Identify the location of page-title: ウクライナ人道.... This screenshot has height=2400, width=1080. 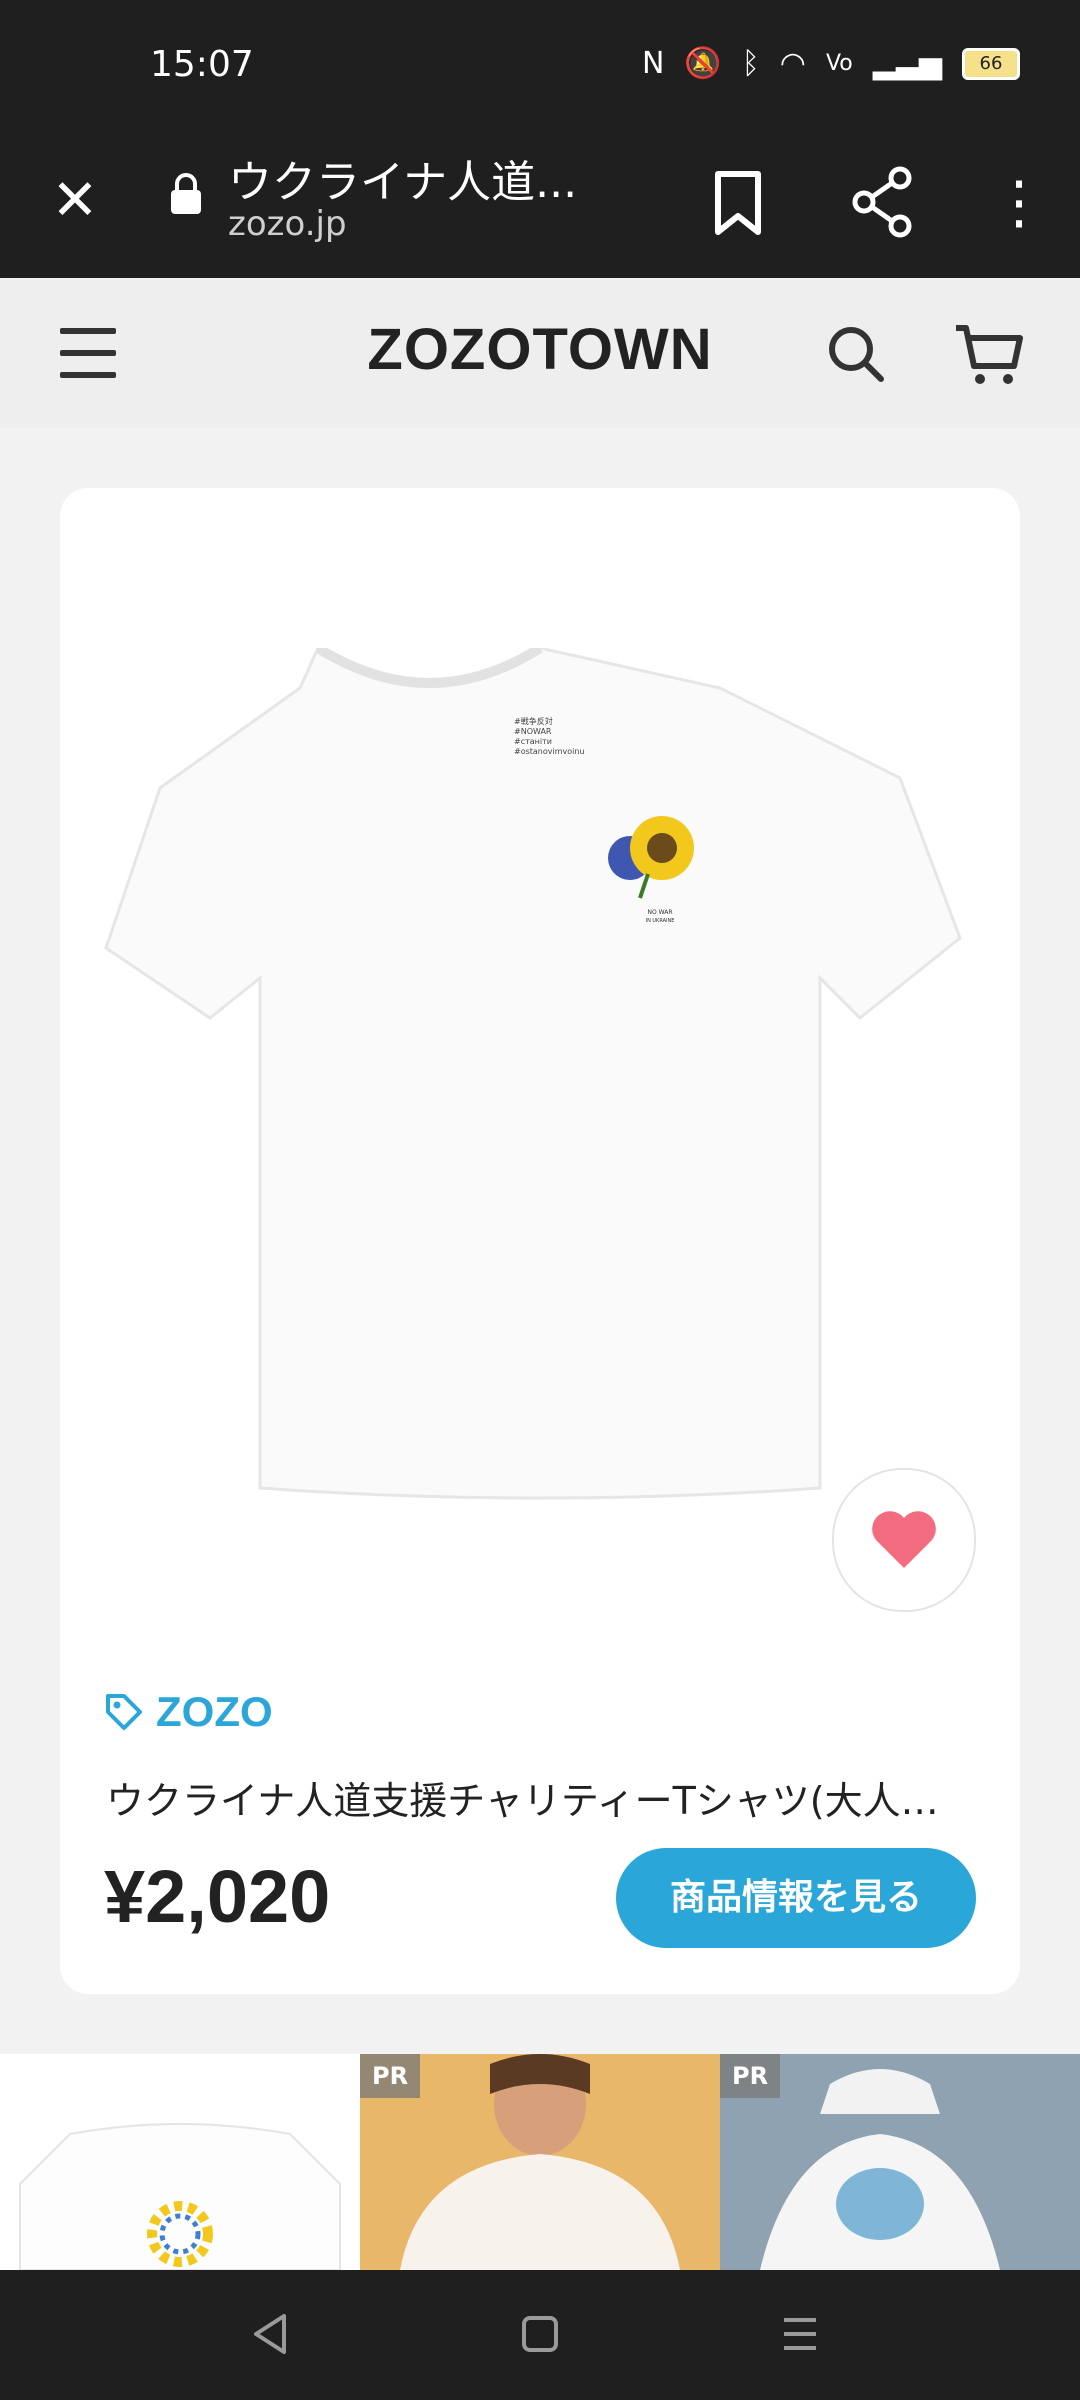
(402, 178).